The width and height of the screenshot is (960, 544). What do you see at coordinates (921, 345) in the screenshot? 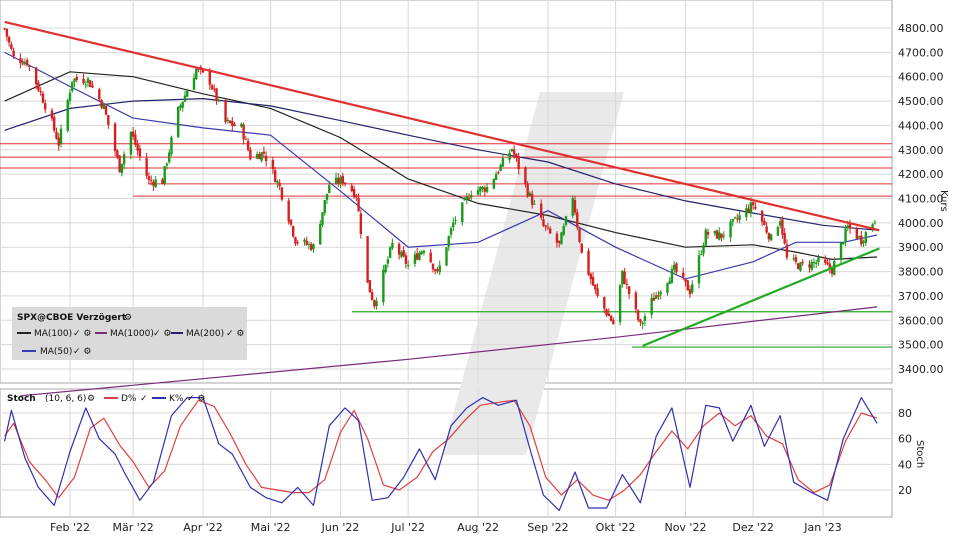
I see `main-y-tick-label: 3500.00` at bounding box center [921, 345].